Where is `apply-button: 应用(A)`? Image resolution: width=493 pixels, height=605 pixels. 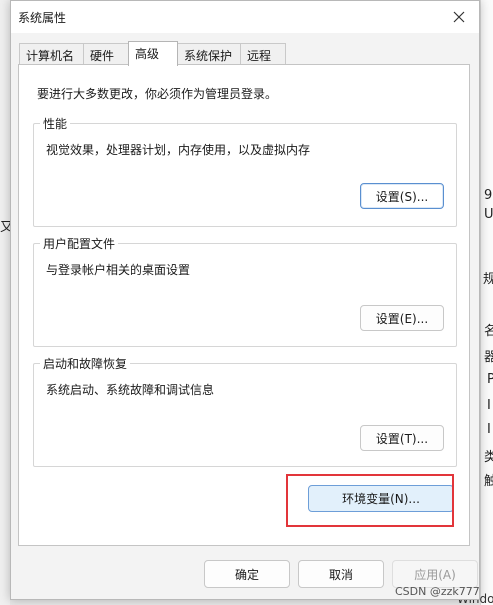 apply-button: 应用(A) is located at coordinates (435, 574).